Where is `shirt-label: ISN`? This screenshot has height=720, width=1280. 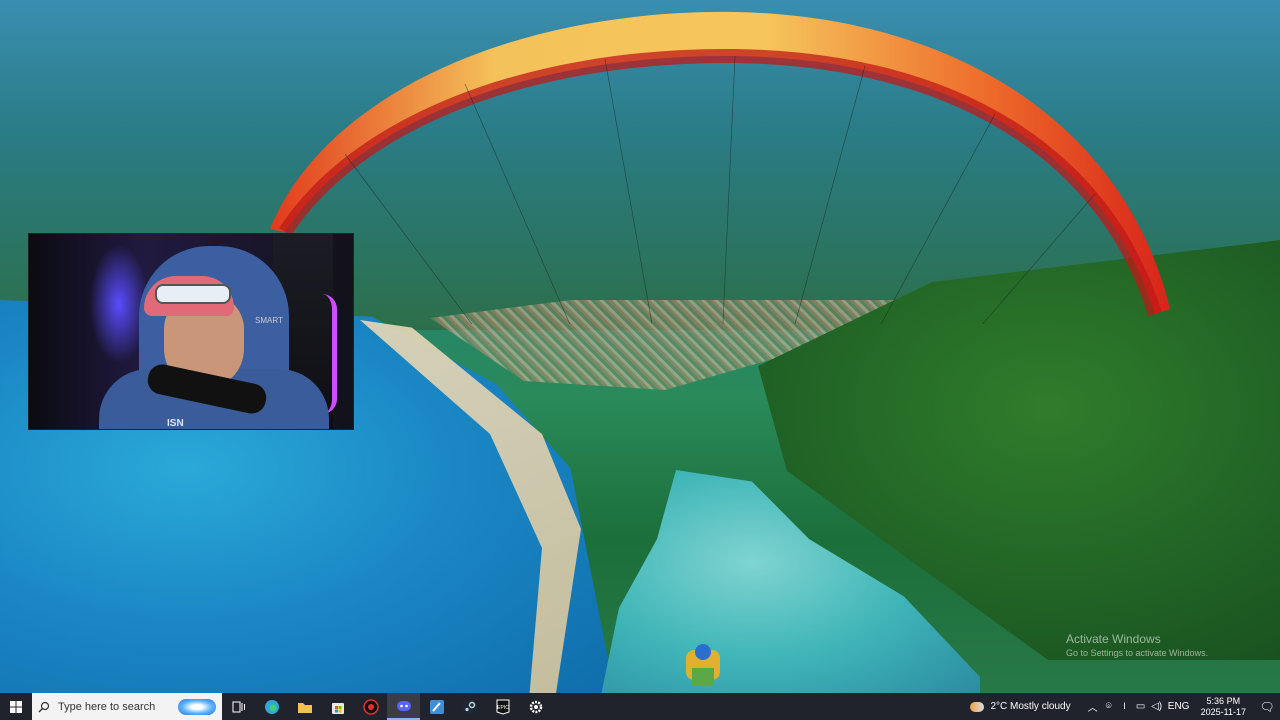
shirt-label: ISN is located at coordinates (175, 423).